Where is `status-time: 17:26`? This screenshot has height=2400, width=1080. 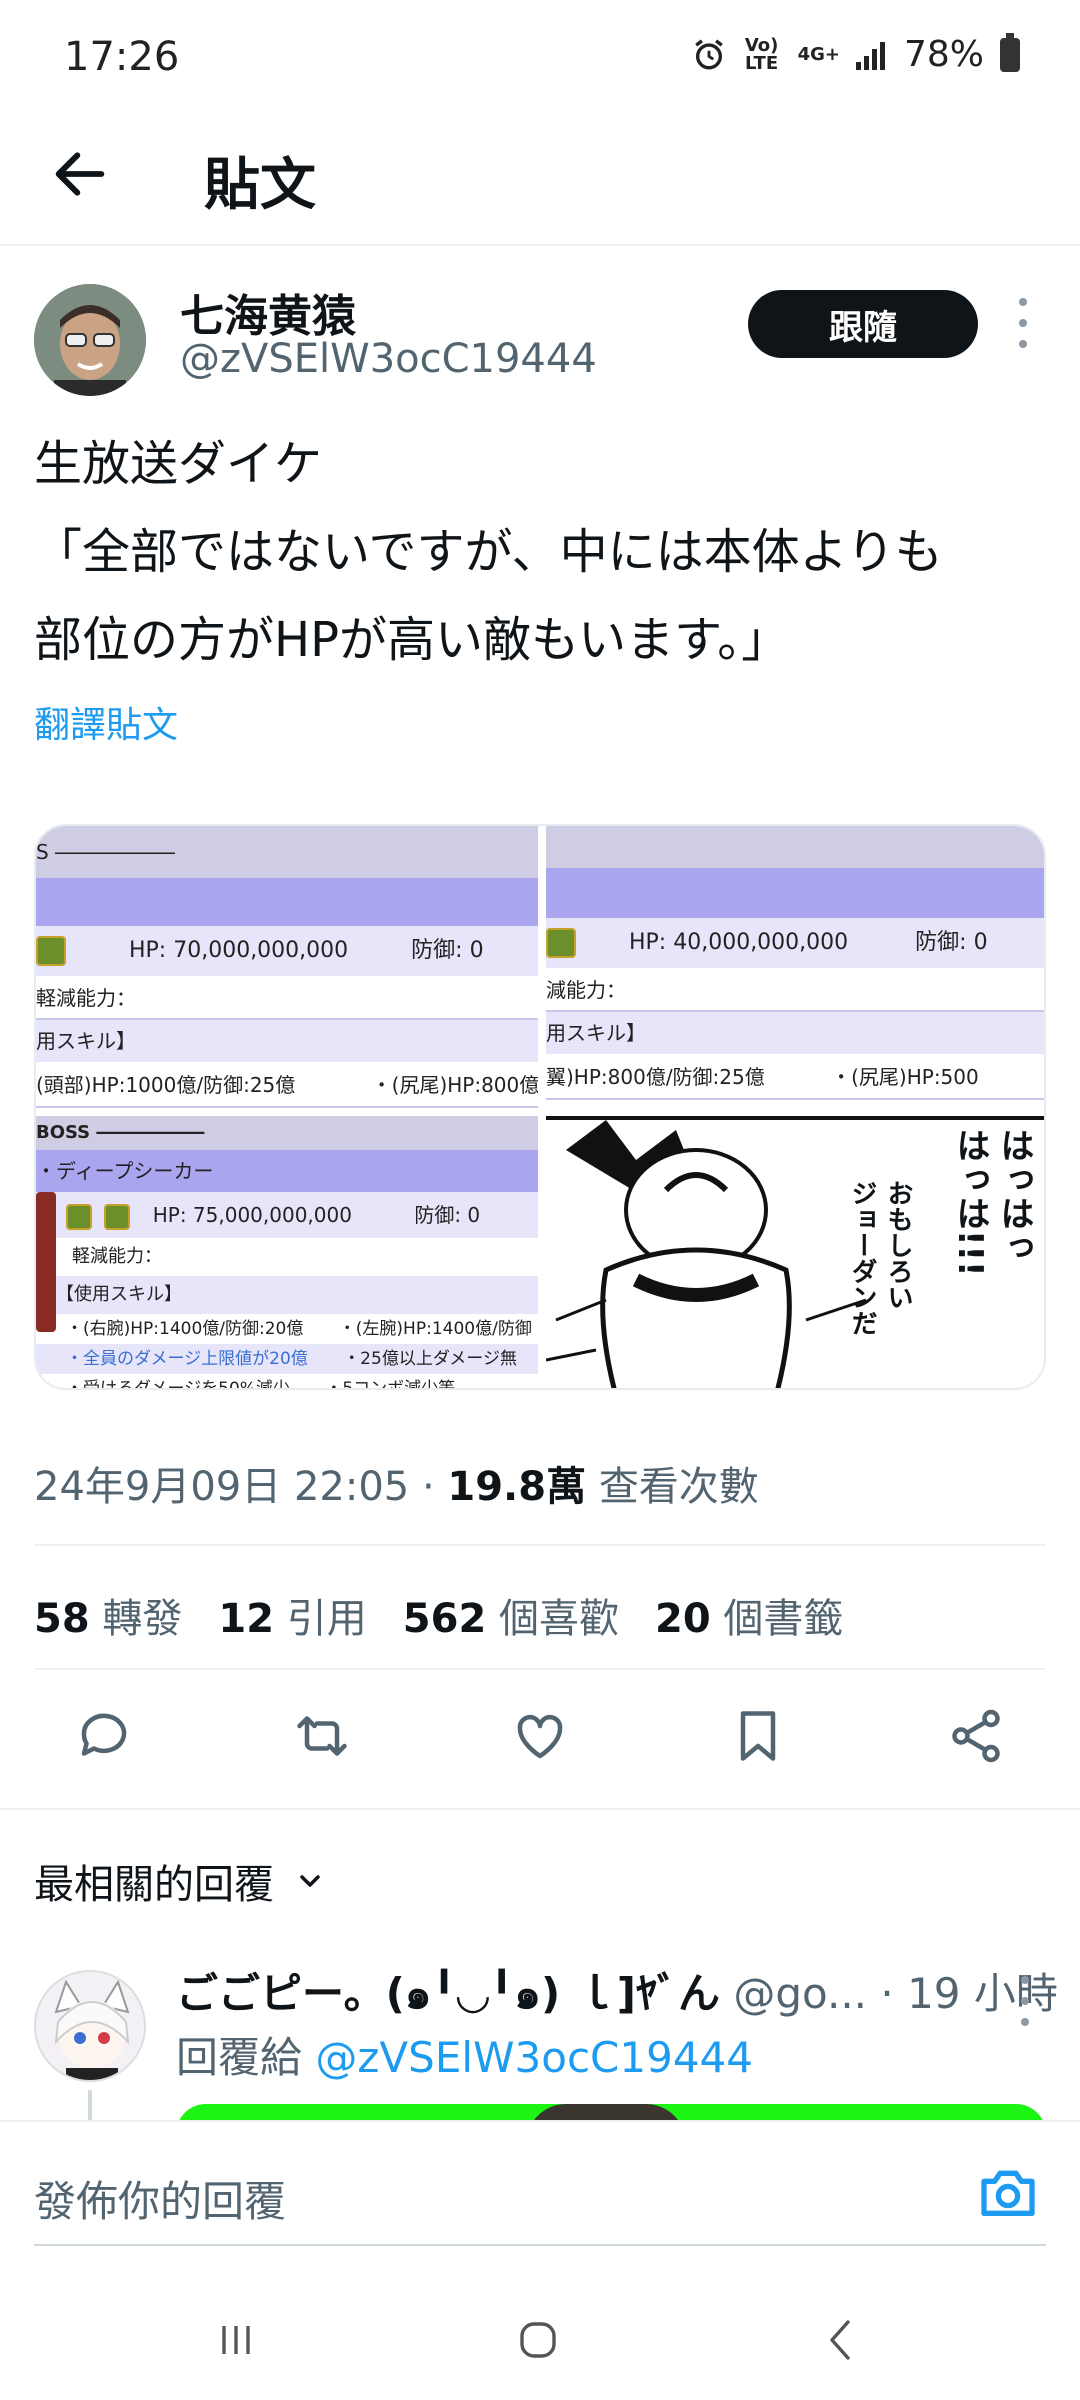
status-time: 17:26 is located at coordinates (122, 57).